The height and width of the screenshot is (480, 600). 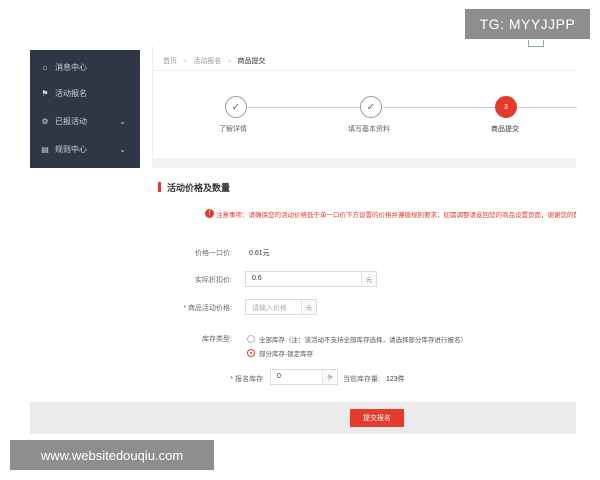 I want to click on watermark-bottom: www.websitedouqiu.com, so click(x=112, y=455).